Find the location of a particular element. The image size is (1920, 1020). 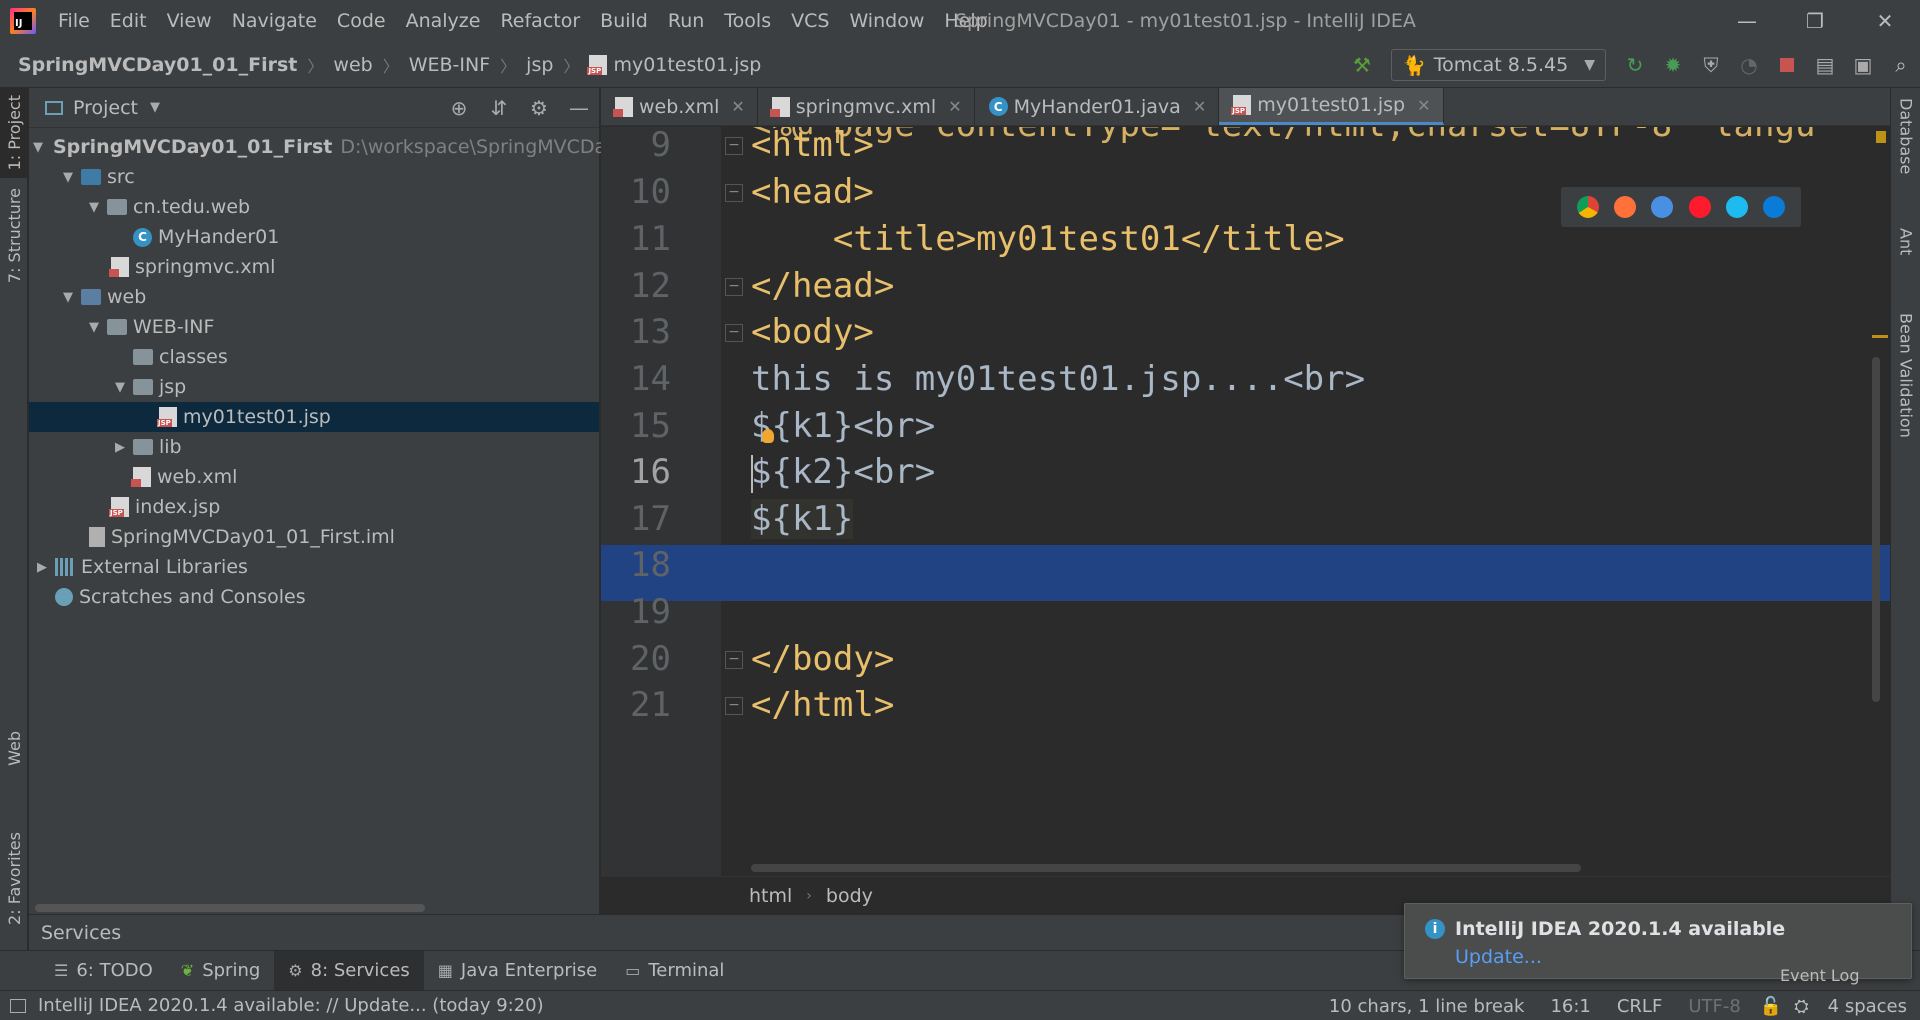

tree-item-web-inf: ▼ WEB-INF is located at coordinates (314, 327).